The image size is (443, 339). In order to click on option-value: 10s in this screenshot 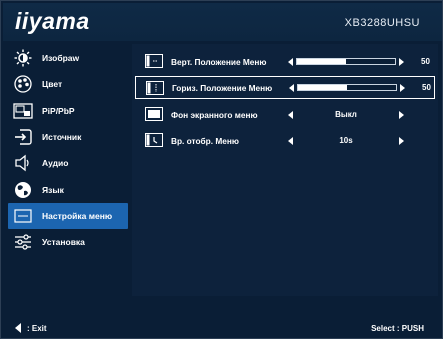, I will do `click(346, 140)`.